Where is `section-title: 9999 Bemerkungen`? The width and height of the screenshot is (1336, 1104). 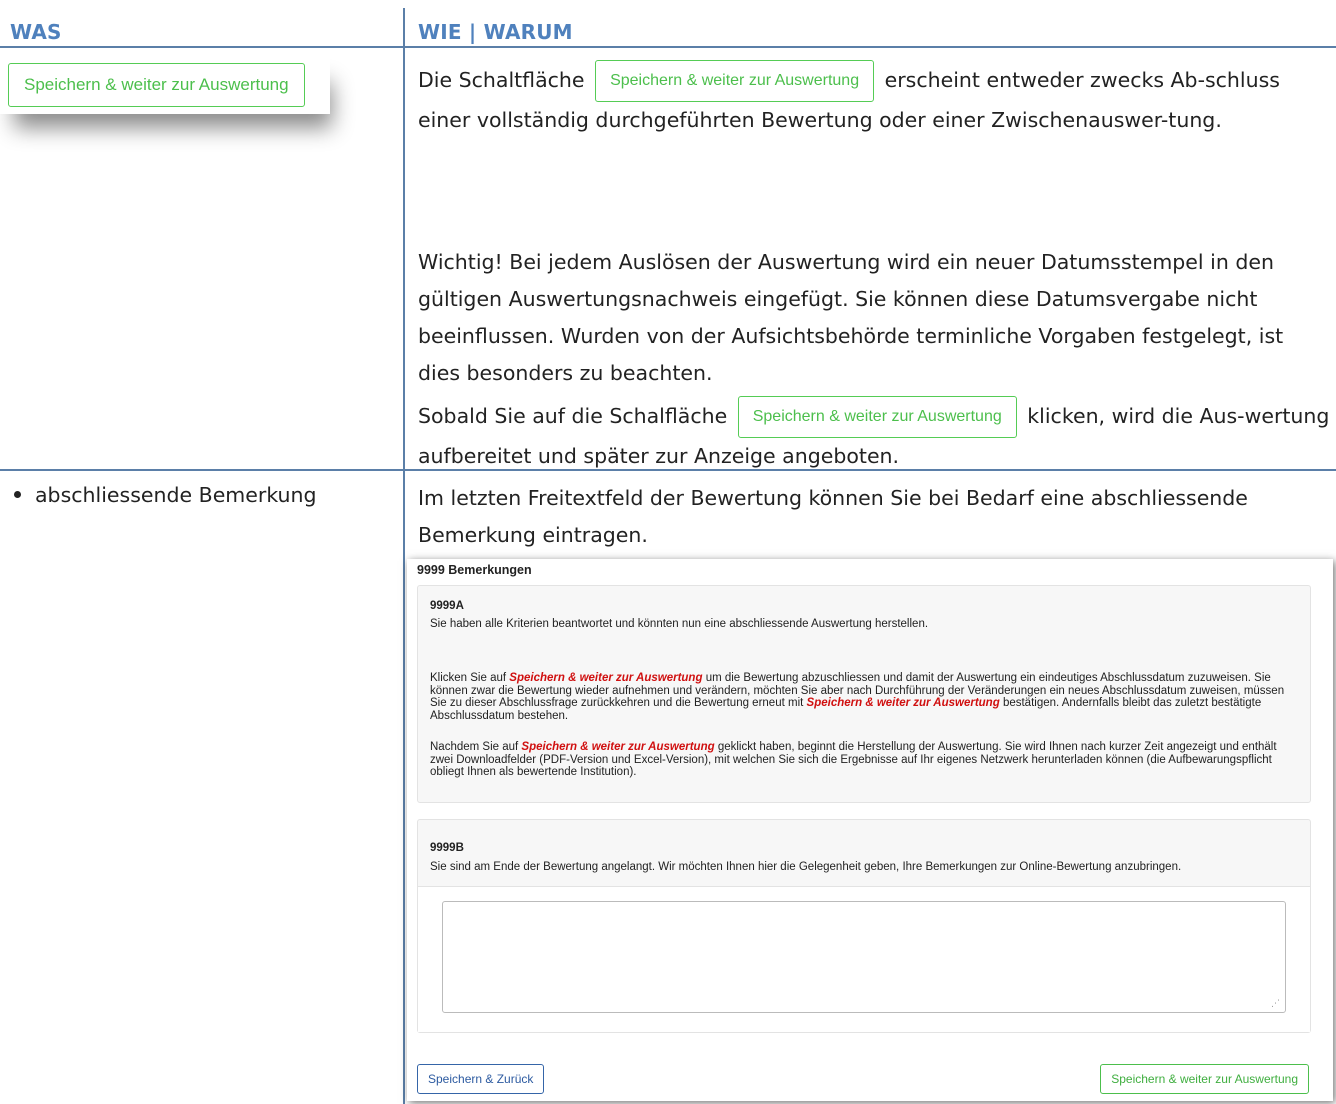
section-title: 9999 Bemerkungen is located at coordinates (474, 570).